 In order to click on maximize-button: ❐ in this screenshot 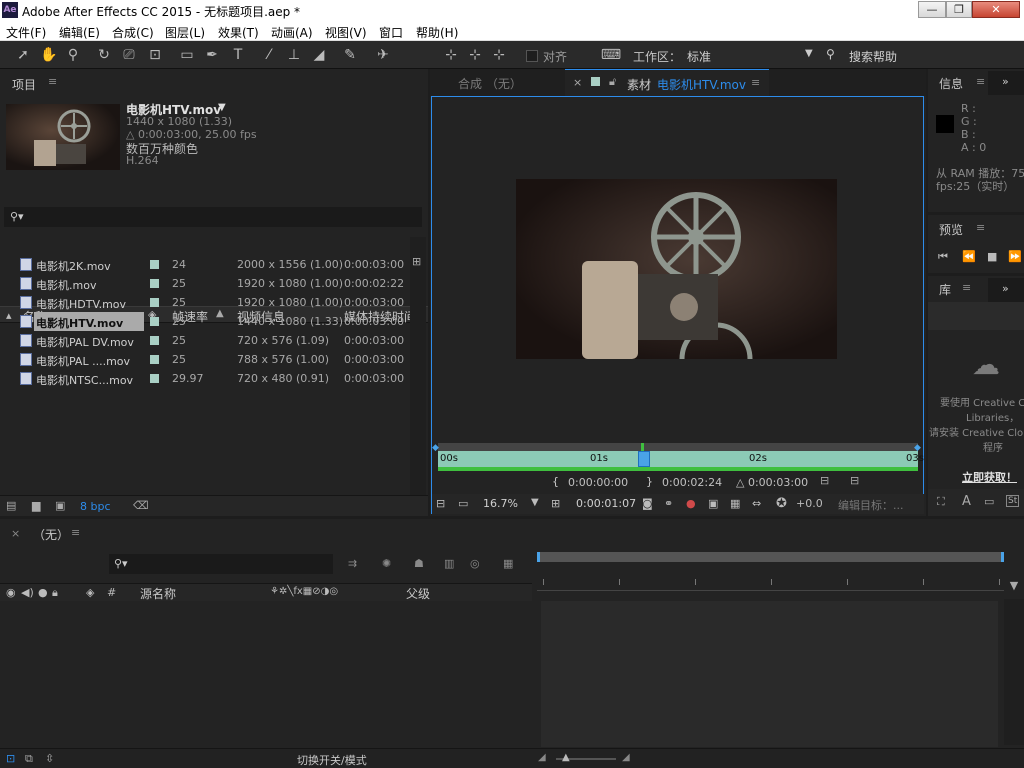, I will do `click(959, 9)`.